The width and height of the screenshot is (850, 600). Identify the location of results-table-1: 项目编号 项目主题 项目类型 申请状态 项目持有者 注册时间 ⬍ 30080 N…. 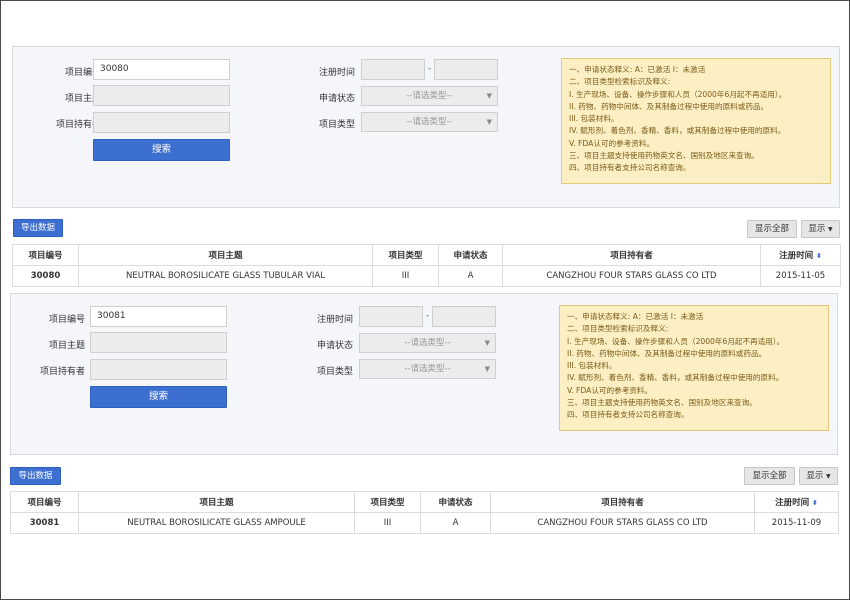
(426, 265).